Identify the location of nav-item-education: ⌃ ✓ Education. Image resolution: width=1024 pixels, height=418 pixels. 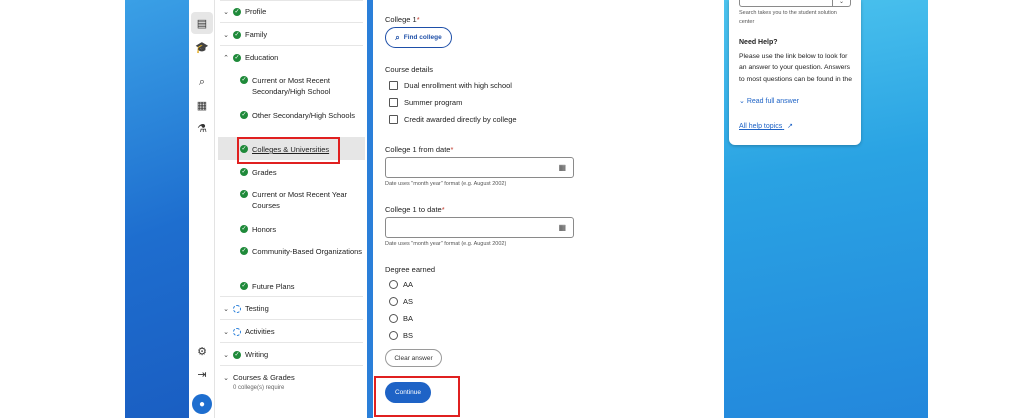
(291, 57).